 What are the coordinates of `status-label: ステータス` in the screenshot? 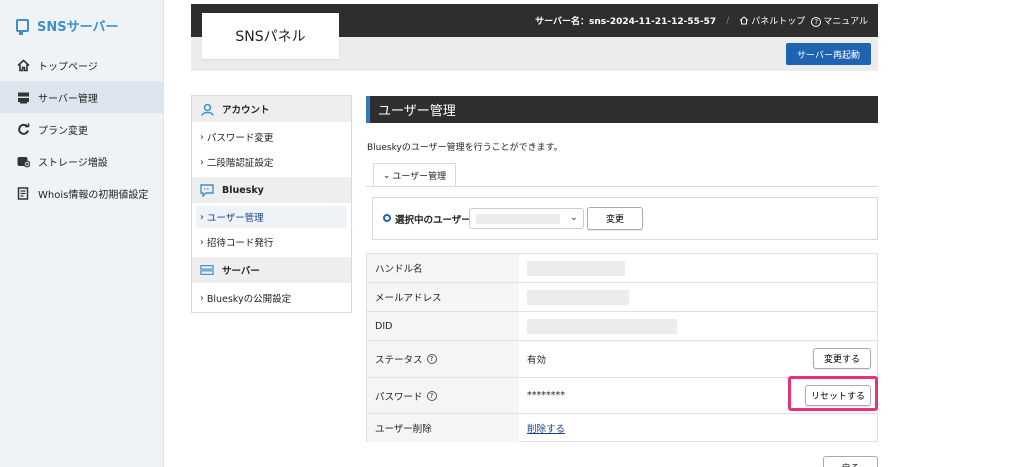 It's located at (399, 360).